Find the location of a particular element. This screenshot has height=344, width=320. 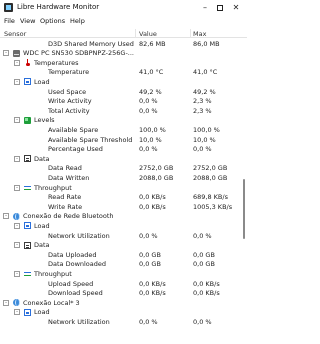

sensor-row: Available Spare Threshold 10,0 % 10,0 % is located at coordinates (120, 139).